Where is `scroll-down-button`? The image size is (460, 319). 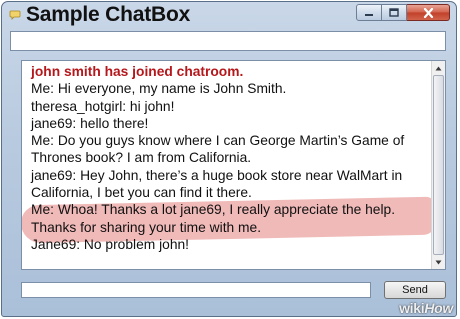 scroll-down-button is located at coordinates (438, 262).